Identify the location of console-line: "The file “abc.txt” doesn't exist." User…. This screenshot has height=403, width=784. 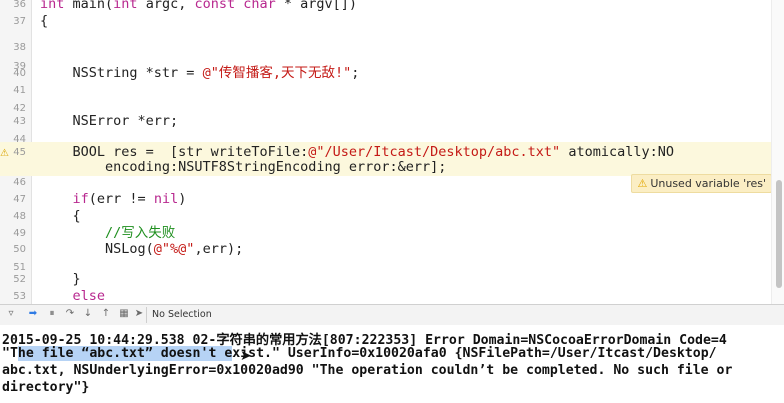
(359, 353).